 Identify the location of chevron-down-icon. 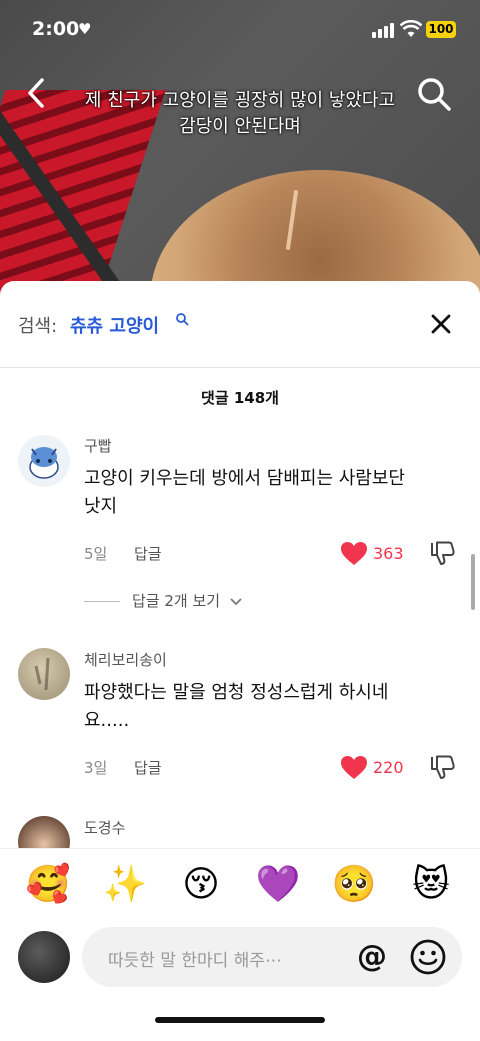
(236, 601).